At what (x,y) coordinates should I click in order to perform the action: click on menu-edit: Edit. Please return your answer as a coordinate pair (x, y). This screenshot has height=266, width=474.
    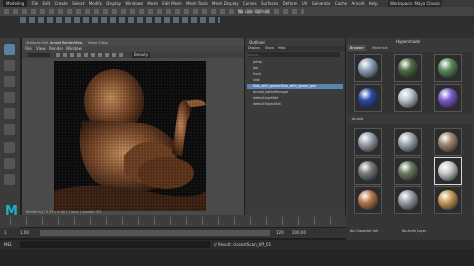
    Looking at the image, I should click on (46, 3).